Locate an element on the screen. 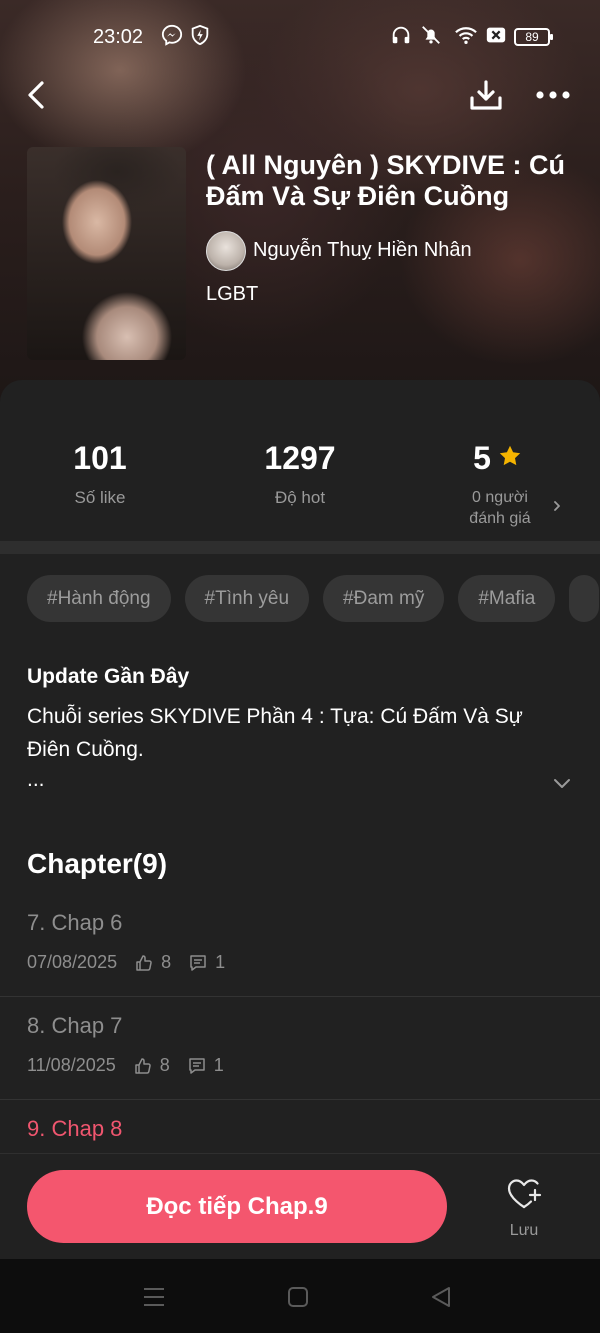 This screenshot has width=600, height=1333. back-button is located at coordinates (37, 95).